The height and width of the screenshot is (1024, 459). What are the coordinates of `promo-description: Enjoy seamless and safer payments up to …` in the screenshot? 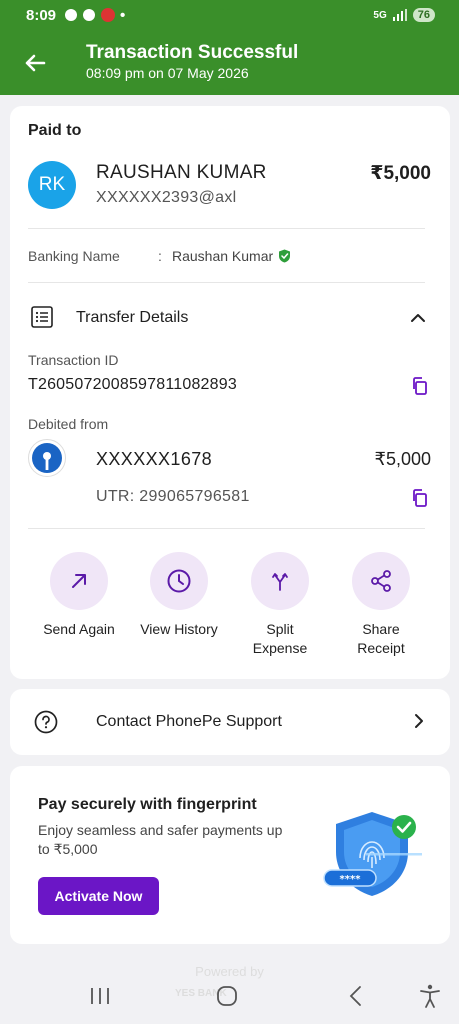 It's located at (160, 839).